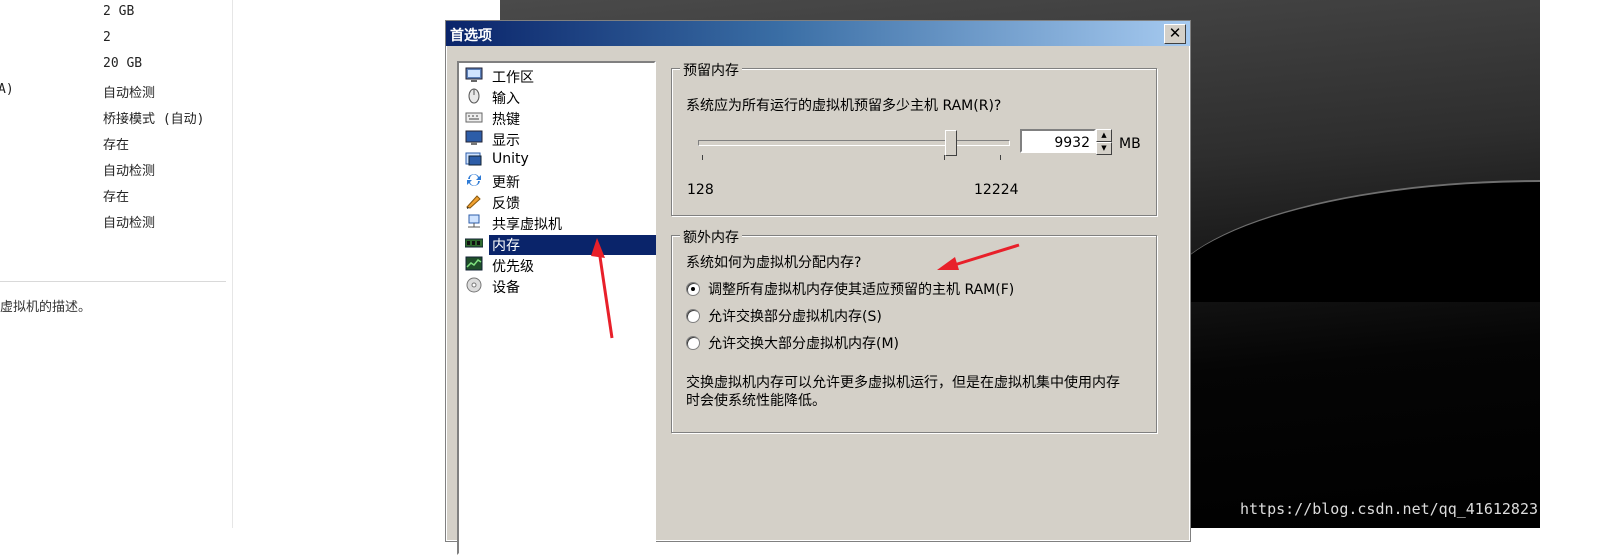 The width and height of the screenshot is (1618, 555). Describe the element at coordinates (711, 237) in the screenshot. I see `group-title: 额外内存` at that location.